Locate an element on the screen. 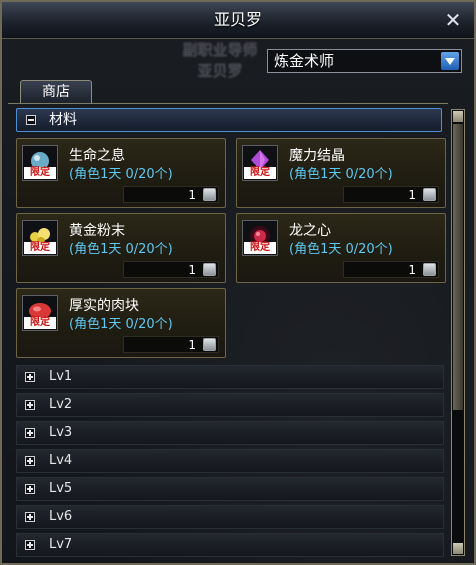 The width and height of the screenshot is (476, 565). shop-item: 限定 黄金粉末 (角色1天 0/20个) 1 is located at coordinates (121, 248).